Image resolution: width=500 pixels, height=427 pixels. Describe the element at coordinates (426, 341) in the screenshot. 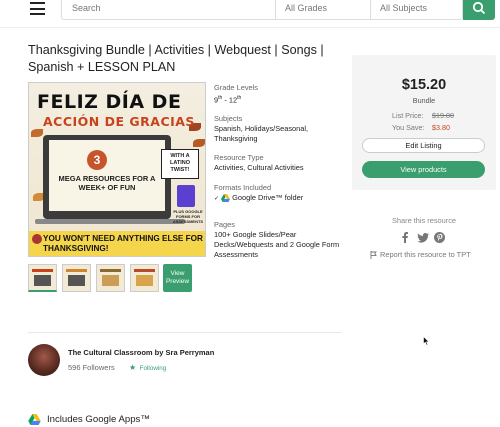

I see `cursor-icon` at that location.